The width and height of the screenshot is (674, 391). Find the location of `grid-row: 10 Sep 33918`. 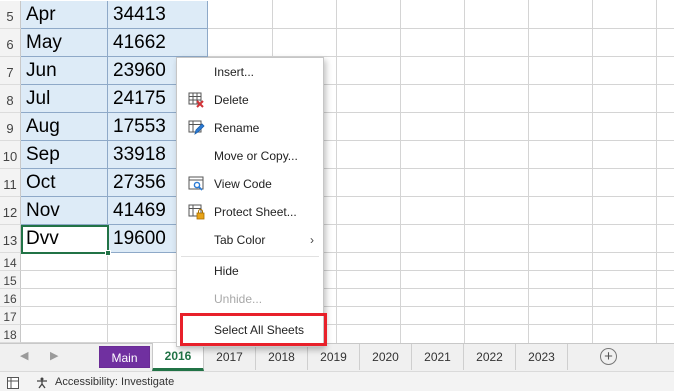

grid-row: 10 Sep 33918 is located at coordinates (337, 155).